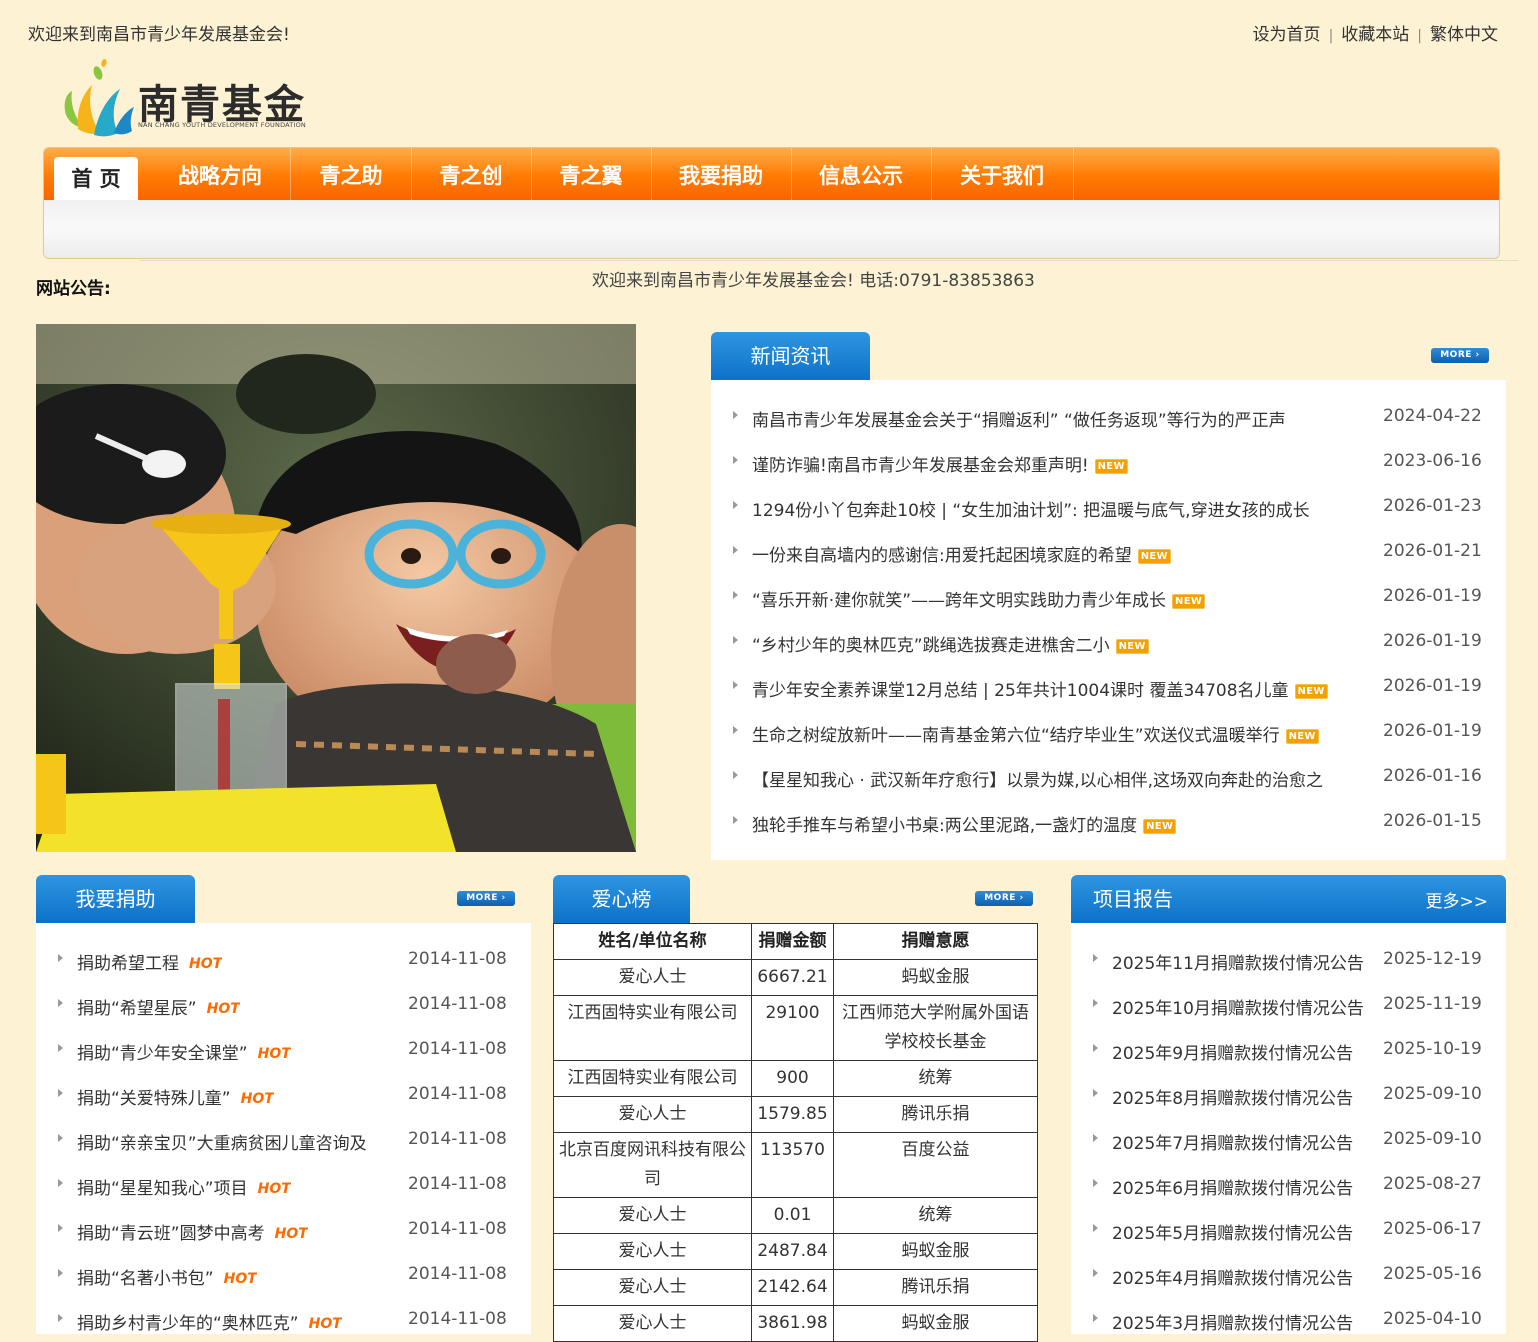 This screenshot has width=1538, height=1342. What do you see at coordinates (1019, 418) in the screenshot?
I see `list-item-title: 南昌市青少年发展基金会关于“捐赠返利” “做任务返现”等行为的严正声` at bounding box center [1019, 418].